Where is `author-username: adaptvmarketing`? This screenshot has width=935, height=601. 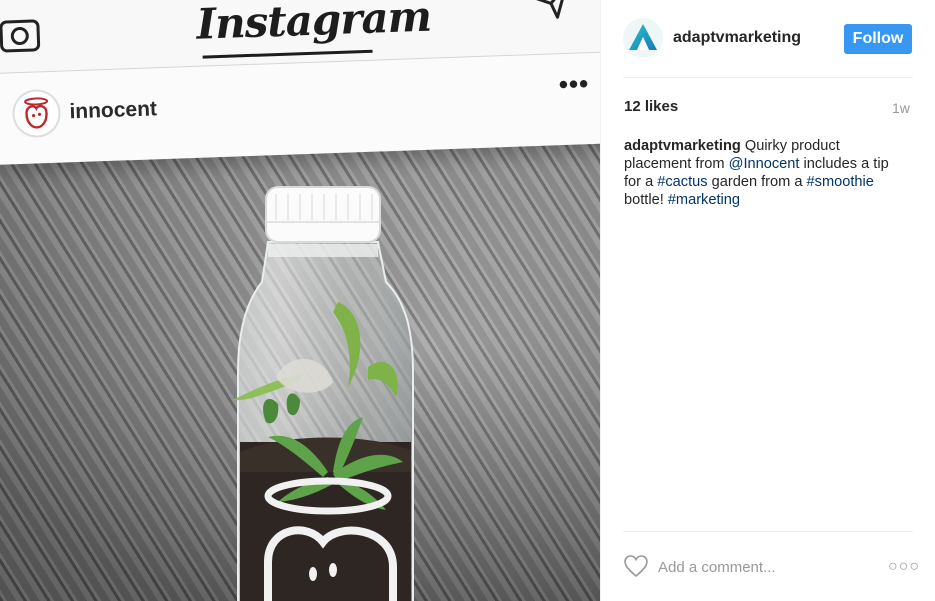 author-username: adaptvmarketing is located at coordinates (737, 38).